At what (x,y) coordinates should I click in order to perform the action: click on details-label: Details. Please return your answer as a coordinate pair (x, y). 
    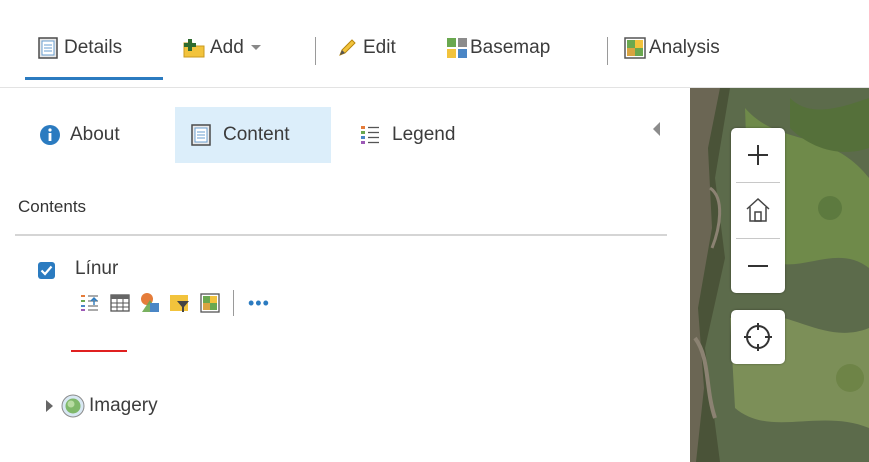
    Looking at the image, I should click on (93, 47).